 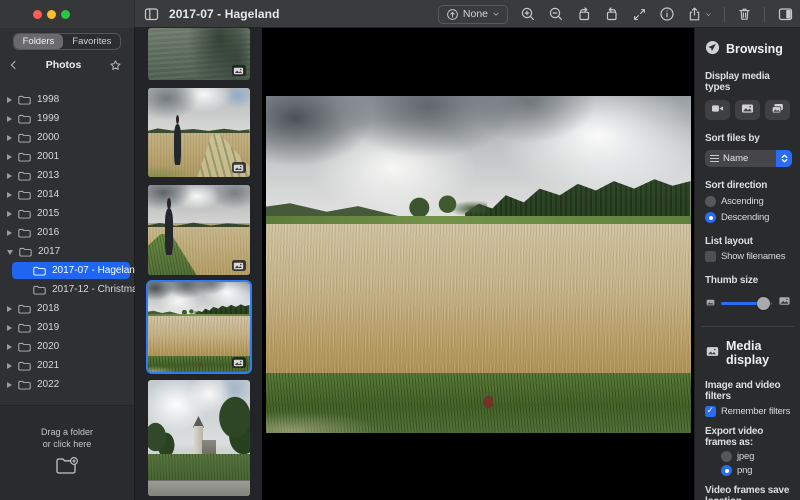 What do you see at coordinates (67, 452) in the screenshot?
I see `folder-dropzone: Drag a folder or click here` at bounding box center [67, 452].